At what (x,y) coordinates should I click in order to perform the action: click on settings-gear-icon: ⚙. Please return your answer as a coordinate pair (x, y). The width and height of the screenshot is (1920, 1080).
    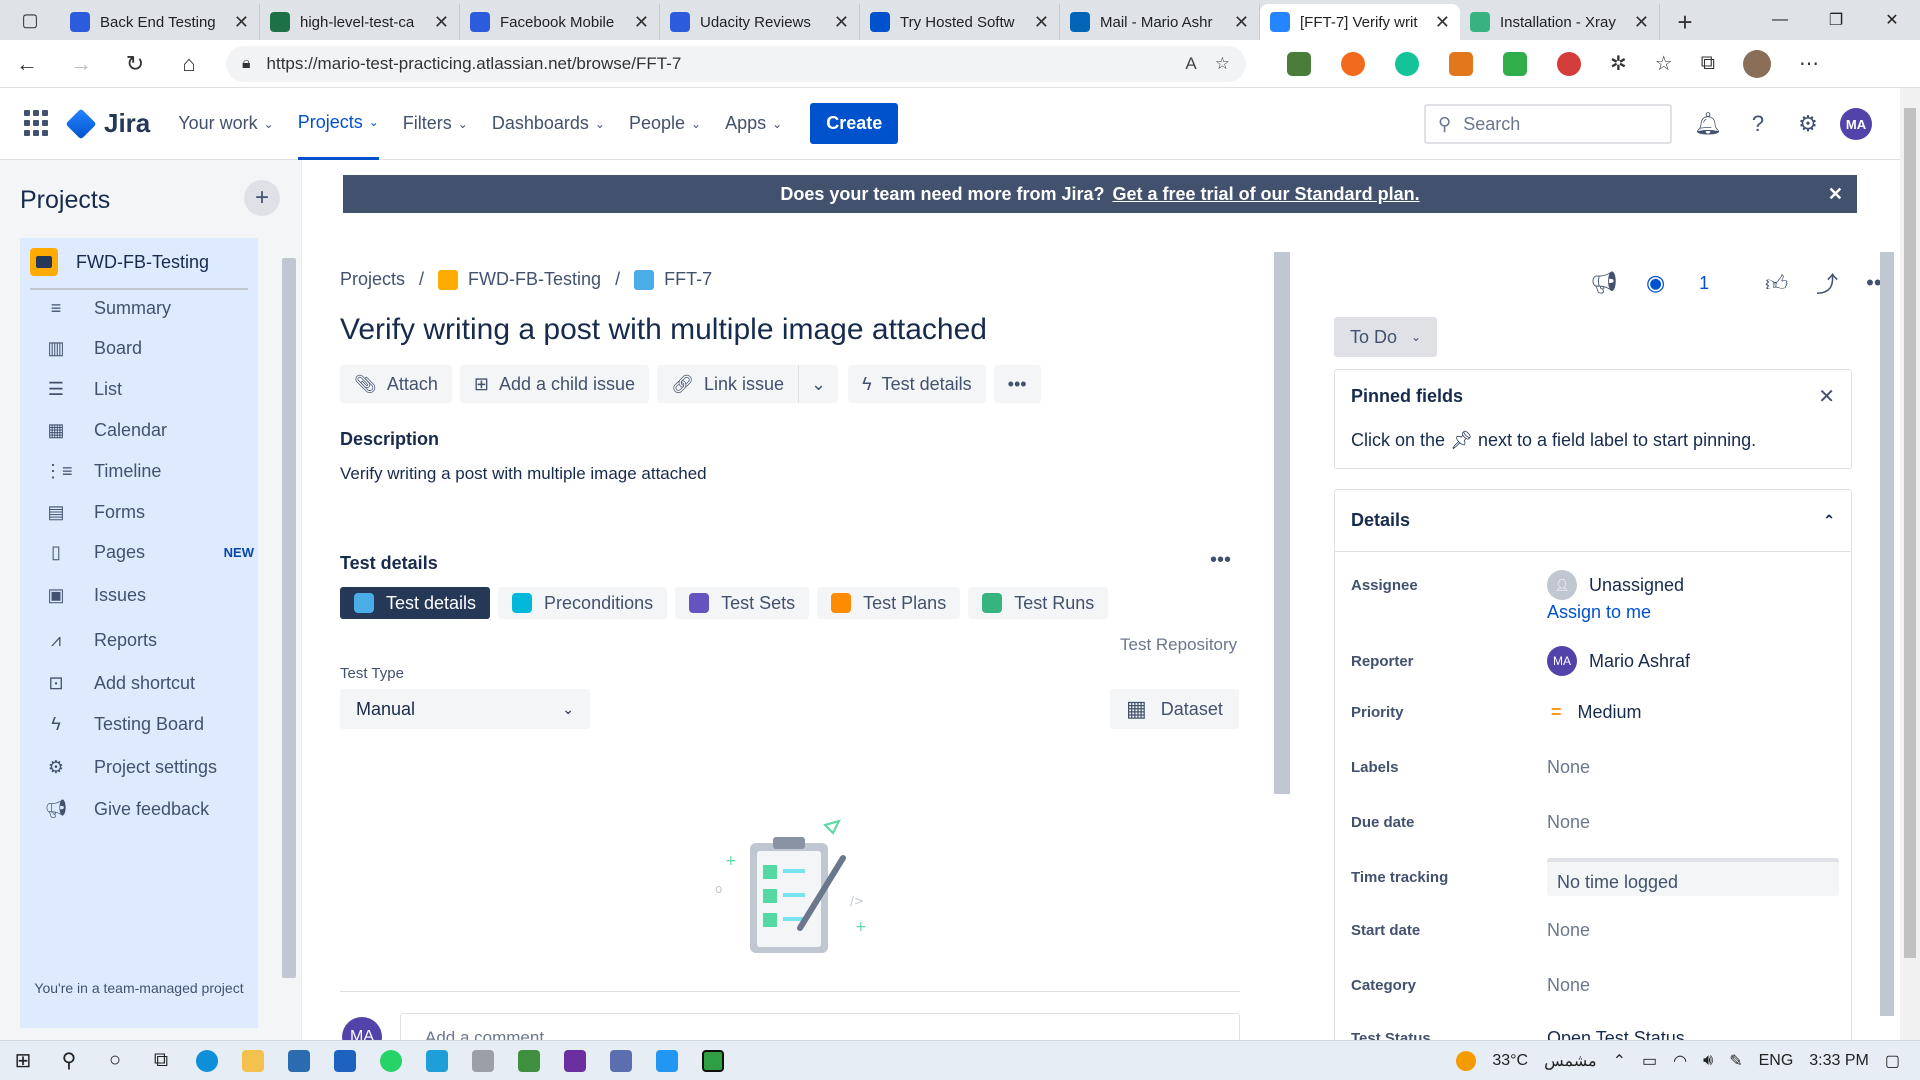
    Looking at the image, I should click on (1808, 124).